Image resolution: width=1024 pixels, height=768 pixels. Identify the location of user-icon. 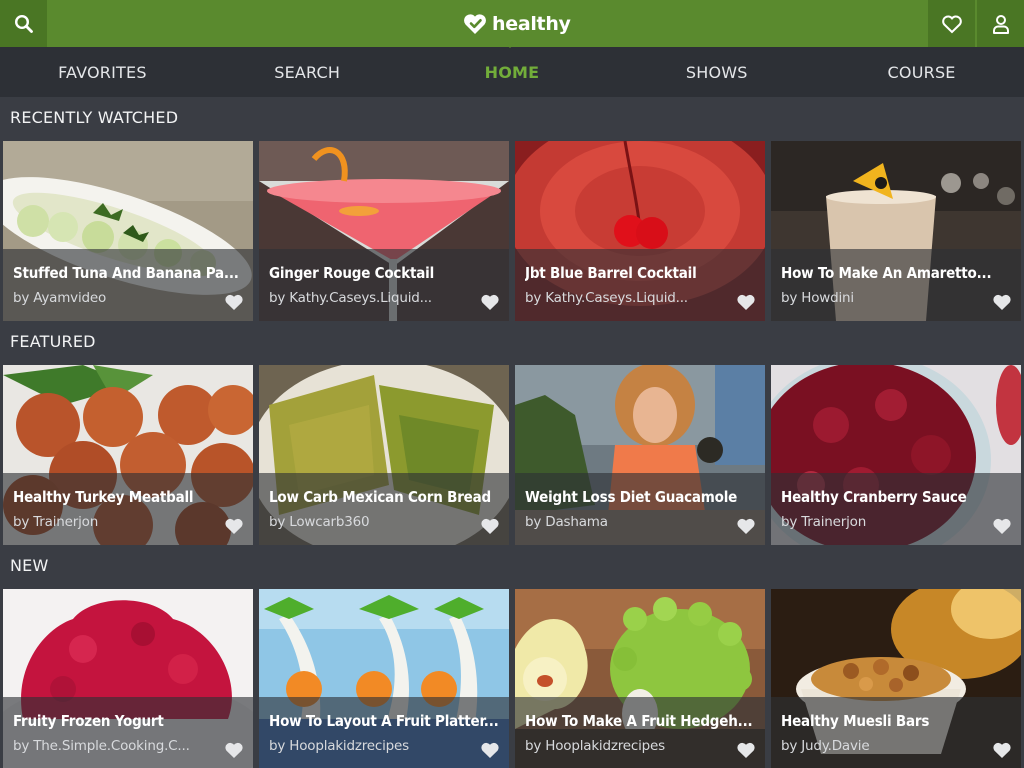
(1000, 24).